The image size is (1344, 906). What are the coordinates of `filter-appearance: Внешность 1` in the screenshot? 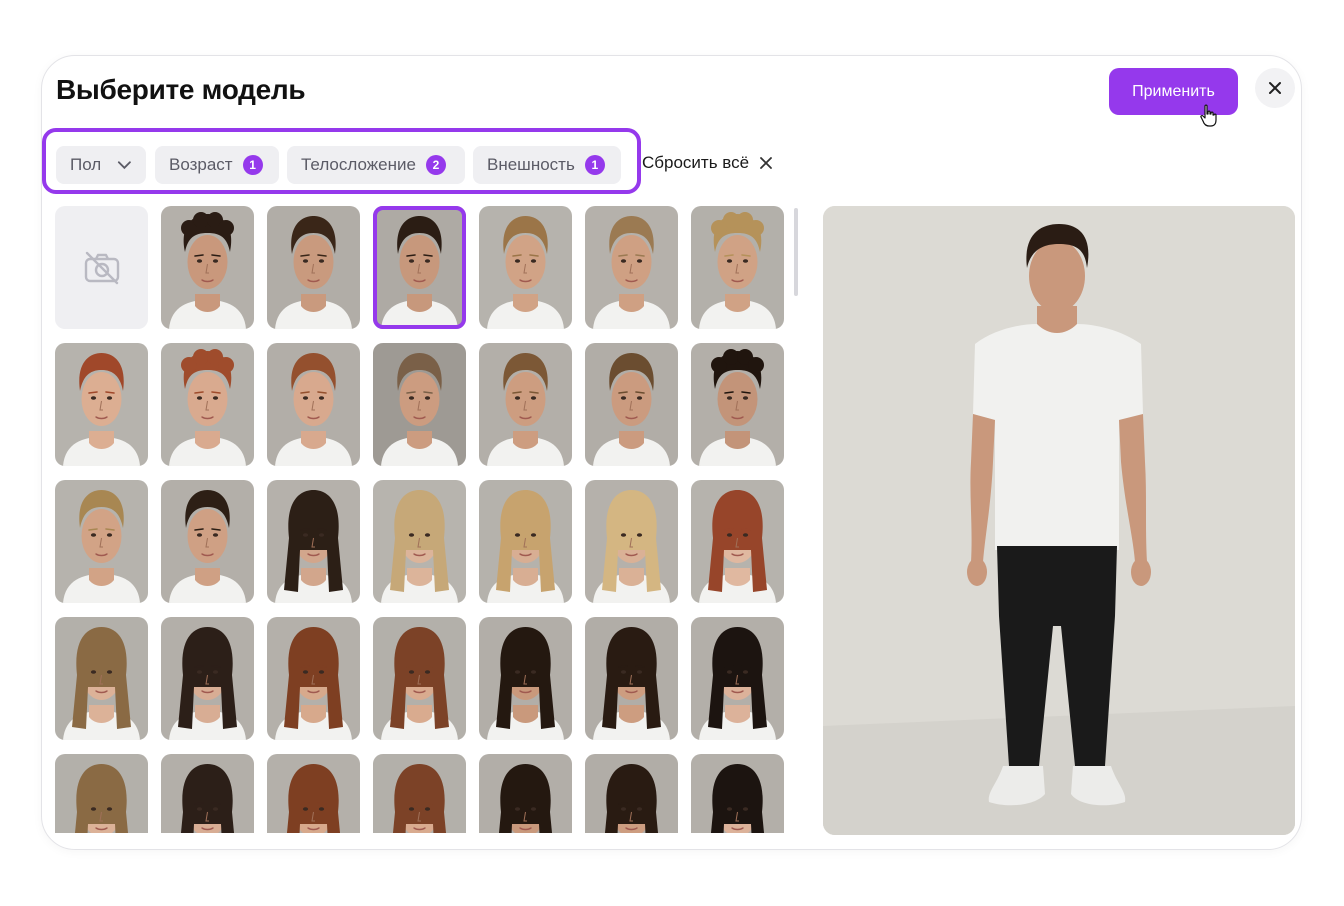 It's located at (547, 165).